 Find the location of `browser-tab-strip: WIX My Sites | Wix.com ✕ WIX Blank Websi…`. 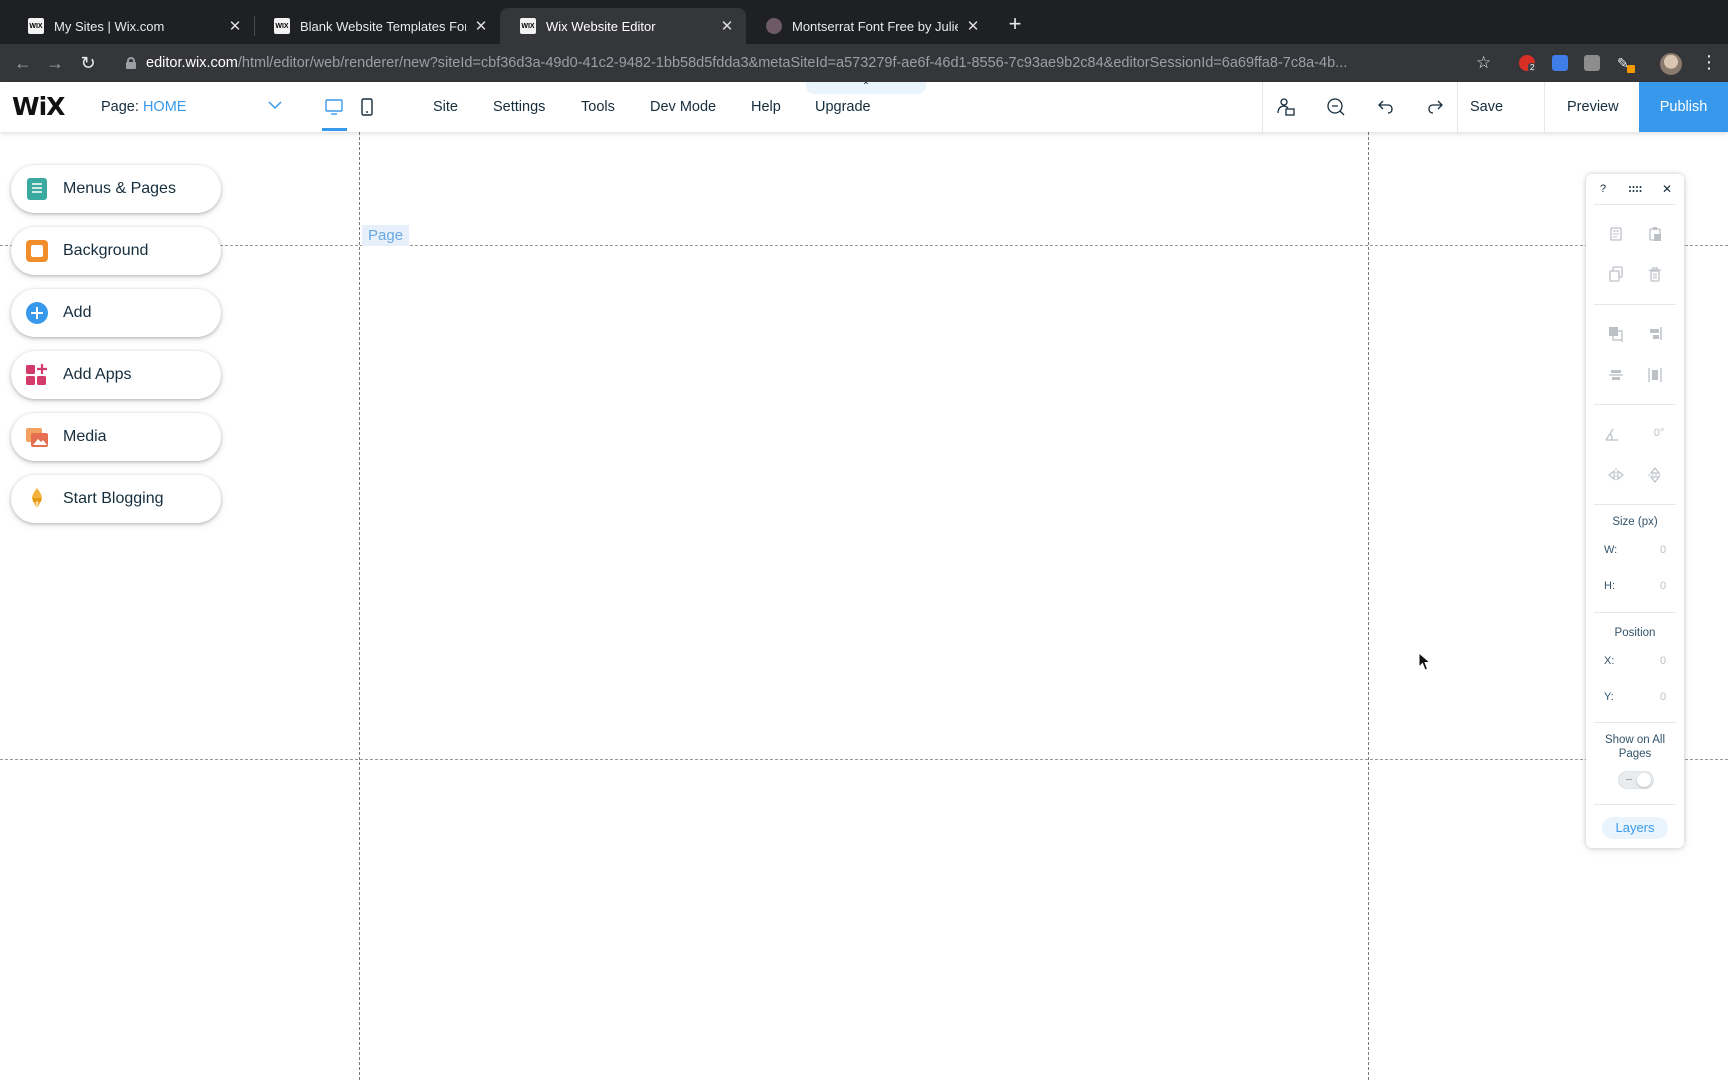

browser-tab-strip: WIX My Sites | Wix.com ✕ WIX Blank Websi… is located at coordinates (864, 22).